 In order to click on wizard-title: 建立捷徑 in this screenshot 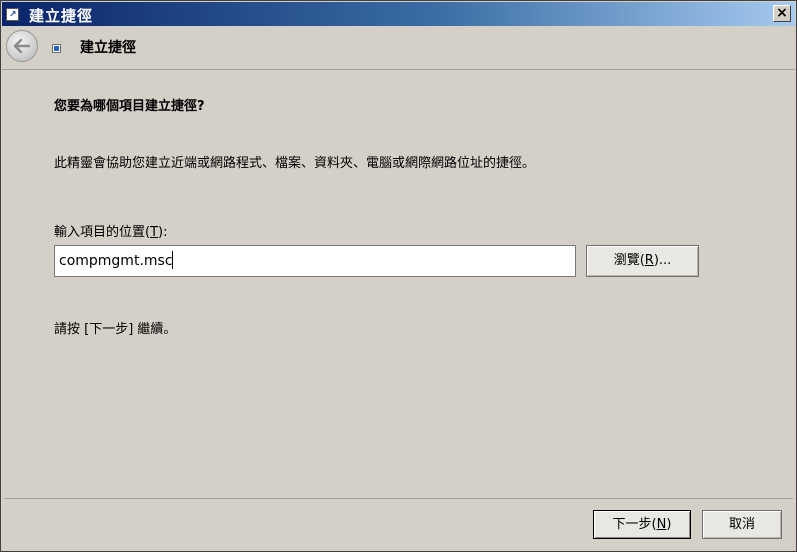, I will do `click(108, 48)`.